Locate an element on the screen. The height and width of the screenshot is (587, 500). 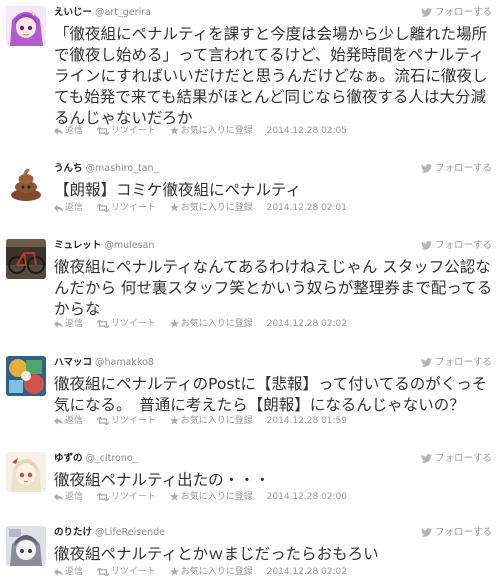
tweet-actions: 返信 リツイート お気に入りに登録 2014.12.28 02:01 is located at coordinates (200, 208).